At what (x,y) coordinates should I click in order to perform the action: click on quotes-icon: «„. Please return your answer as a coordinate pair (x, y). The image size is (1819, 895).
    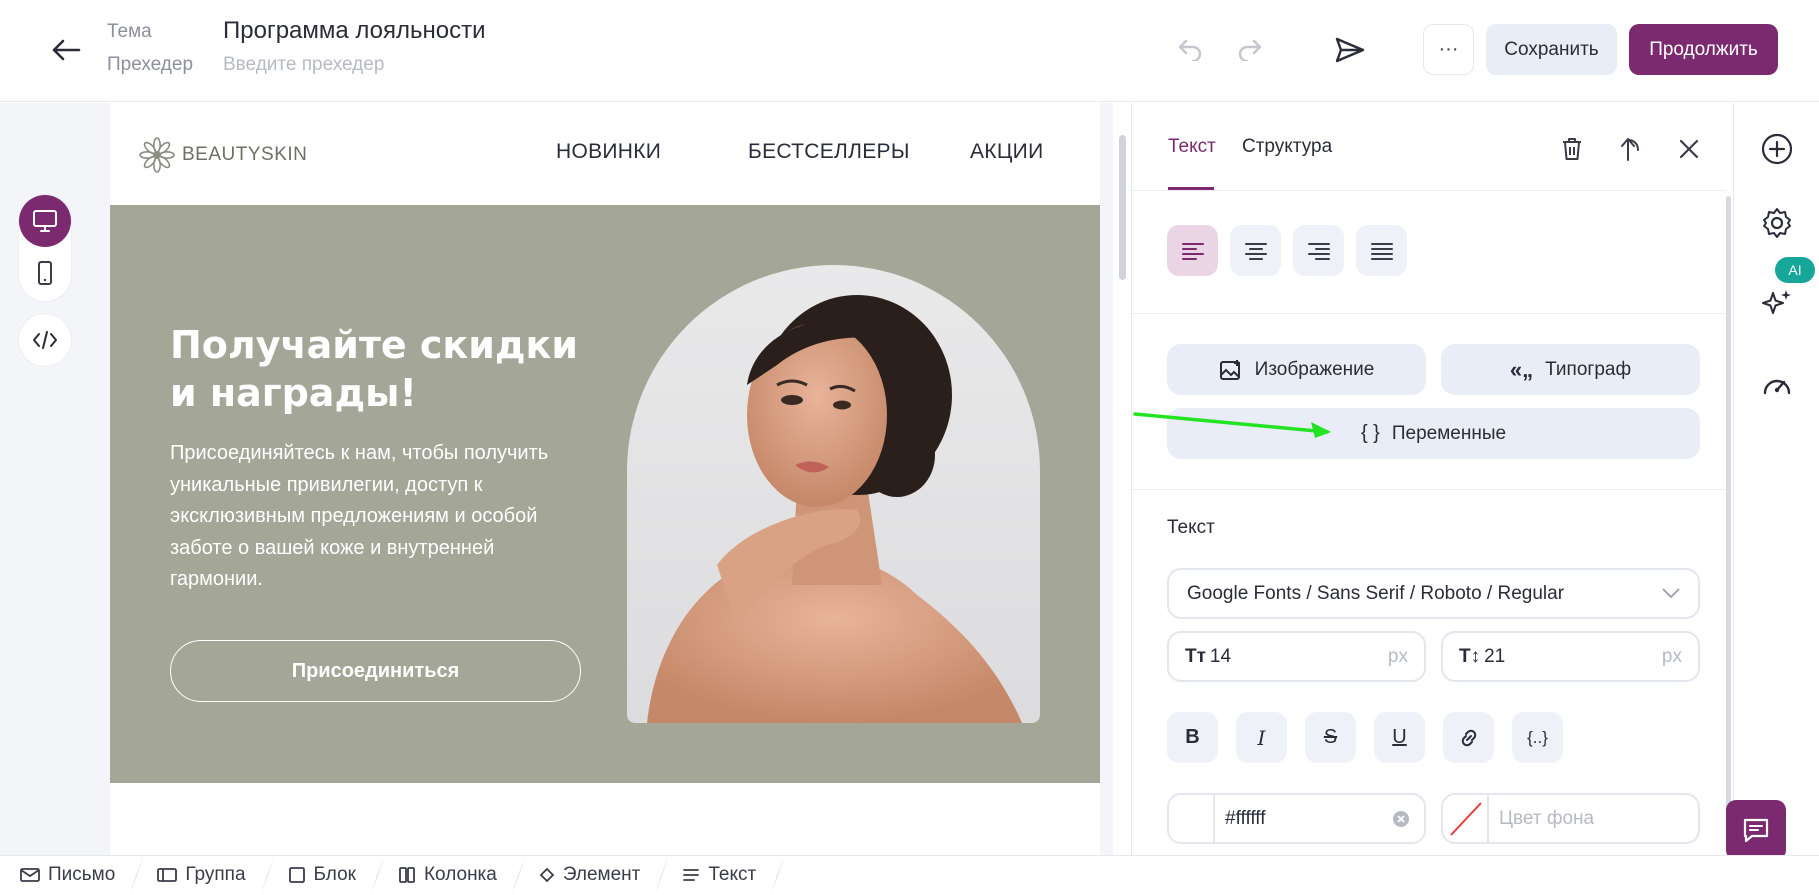
    Looking at the image, I should click on (1521, 369).